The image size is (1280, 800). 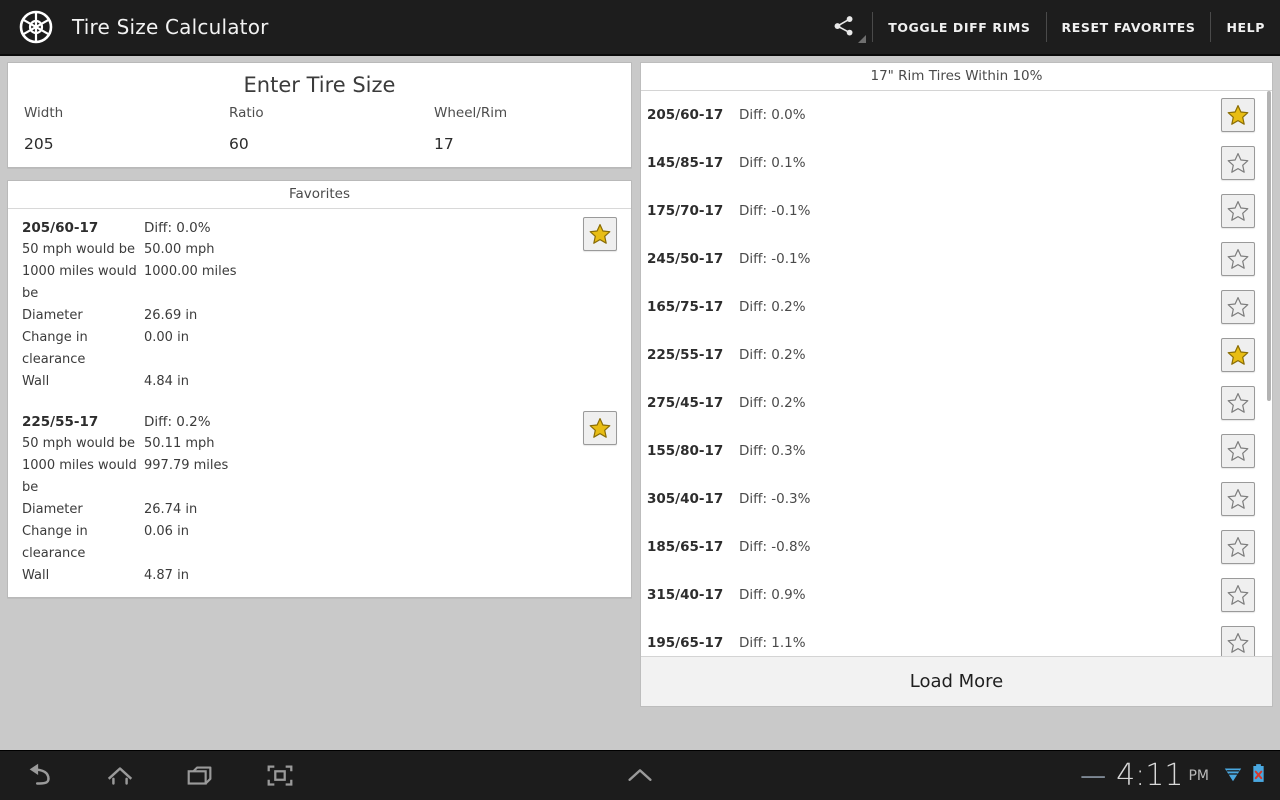 I want to click on app-title: Tire Size Calculator, so click(x=170, y=27).